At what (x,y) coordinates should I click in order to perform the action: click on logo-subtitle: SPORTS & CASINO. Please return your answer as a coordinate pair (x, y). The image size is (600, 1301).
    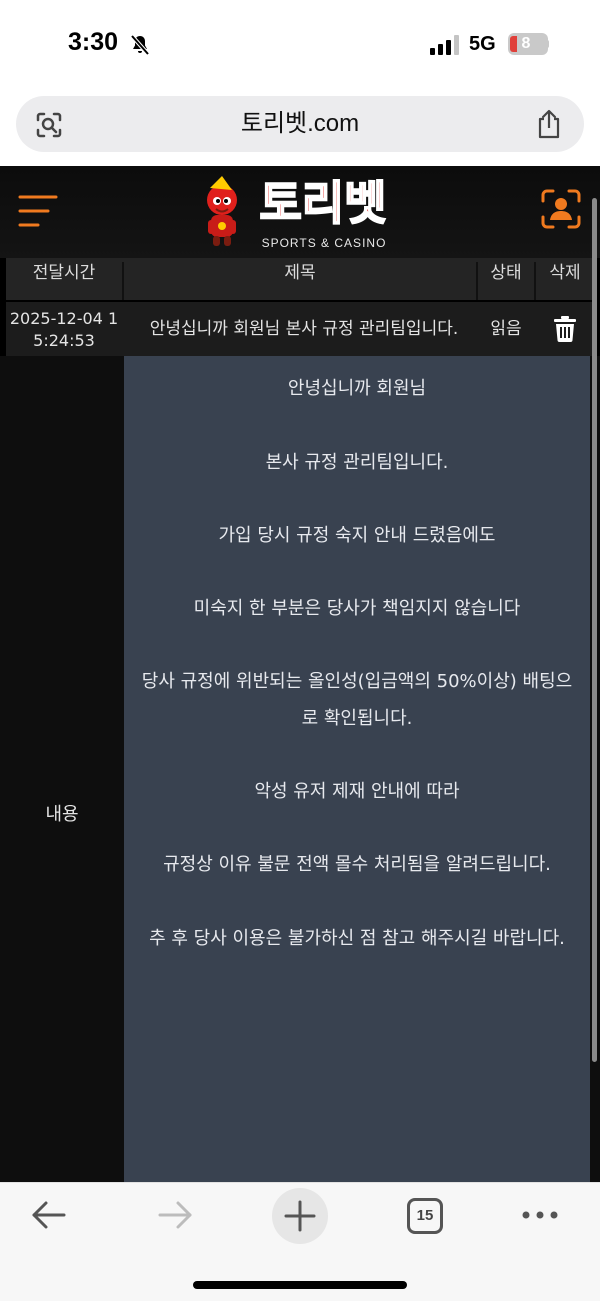
    Looking at the image, I should click on (324, 243).